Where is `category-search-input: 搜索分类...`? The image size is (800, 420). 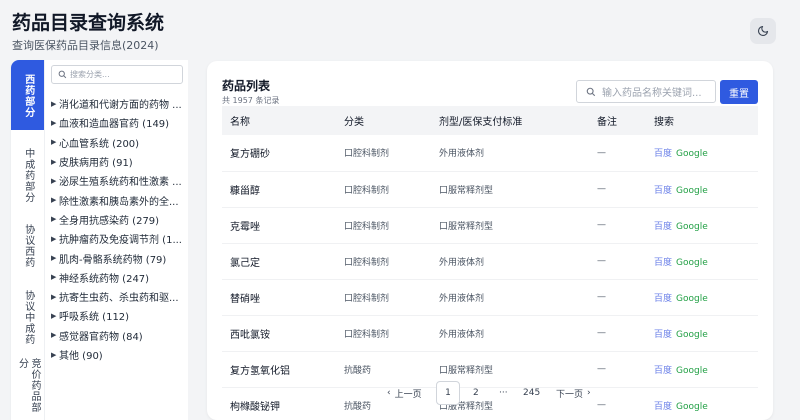
category-search-input: 搜索分类... is located at coordinates (117, 74).